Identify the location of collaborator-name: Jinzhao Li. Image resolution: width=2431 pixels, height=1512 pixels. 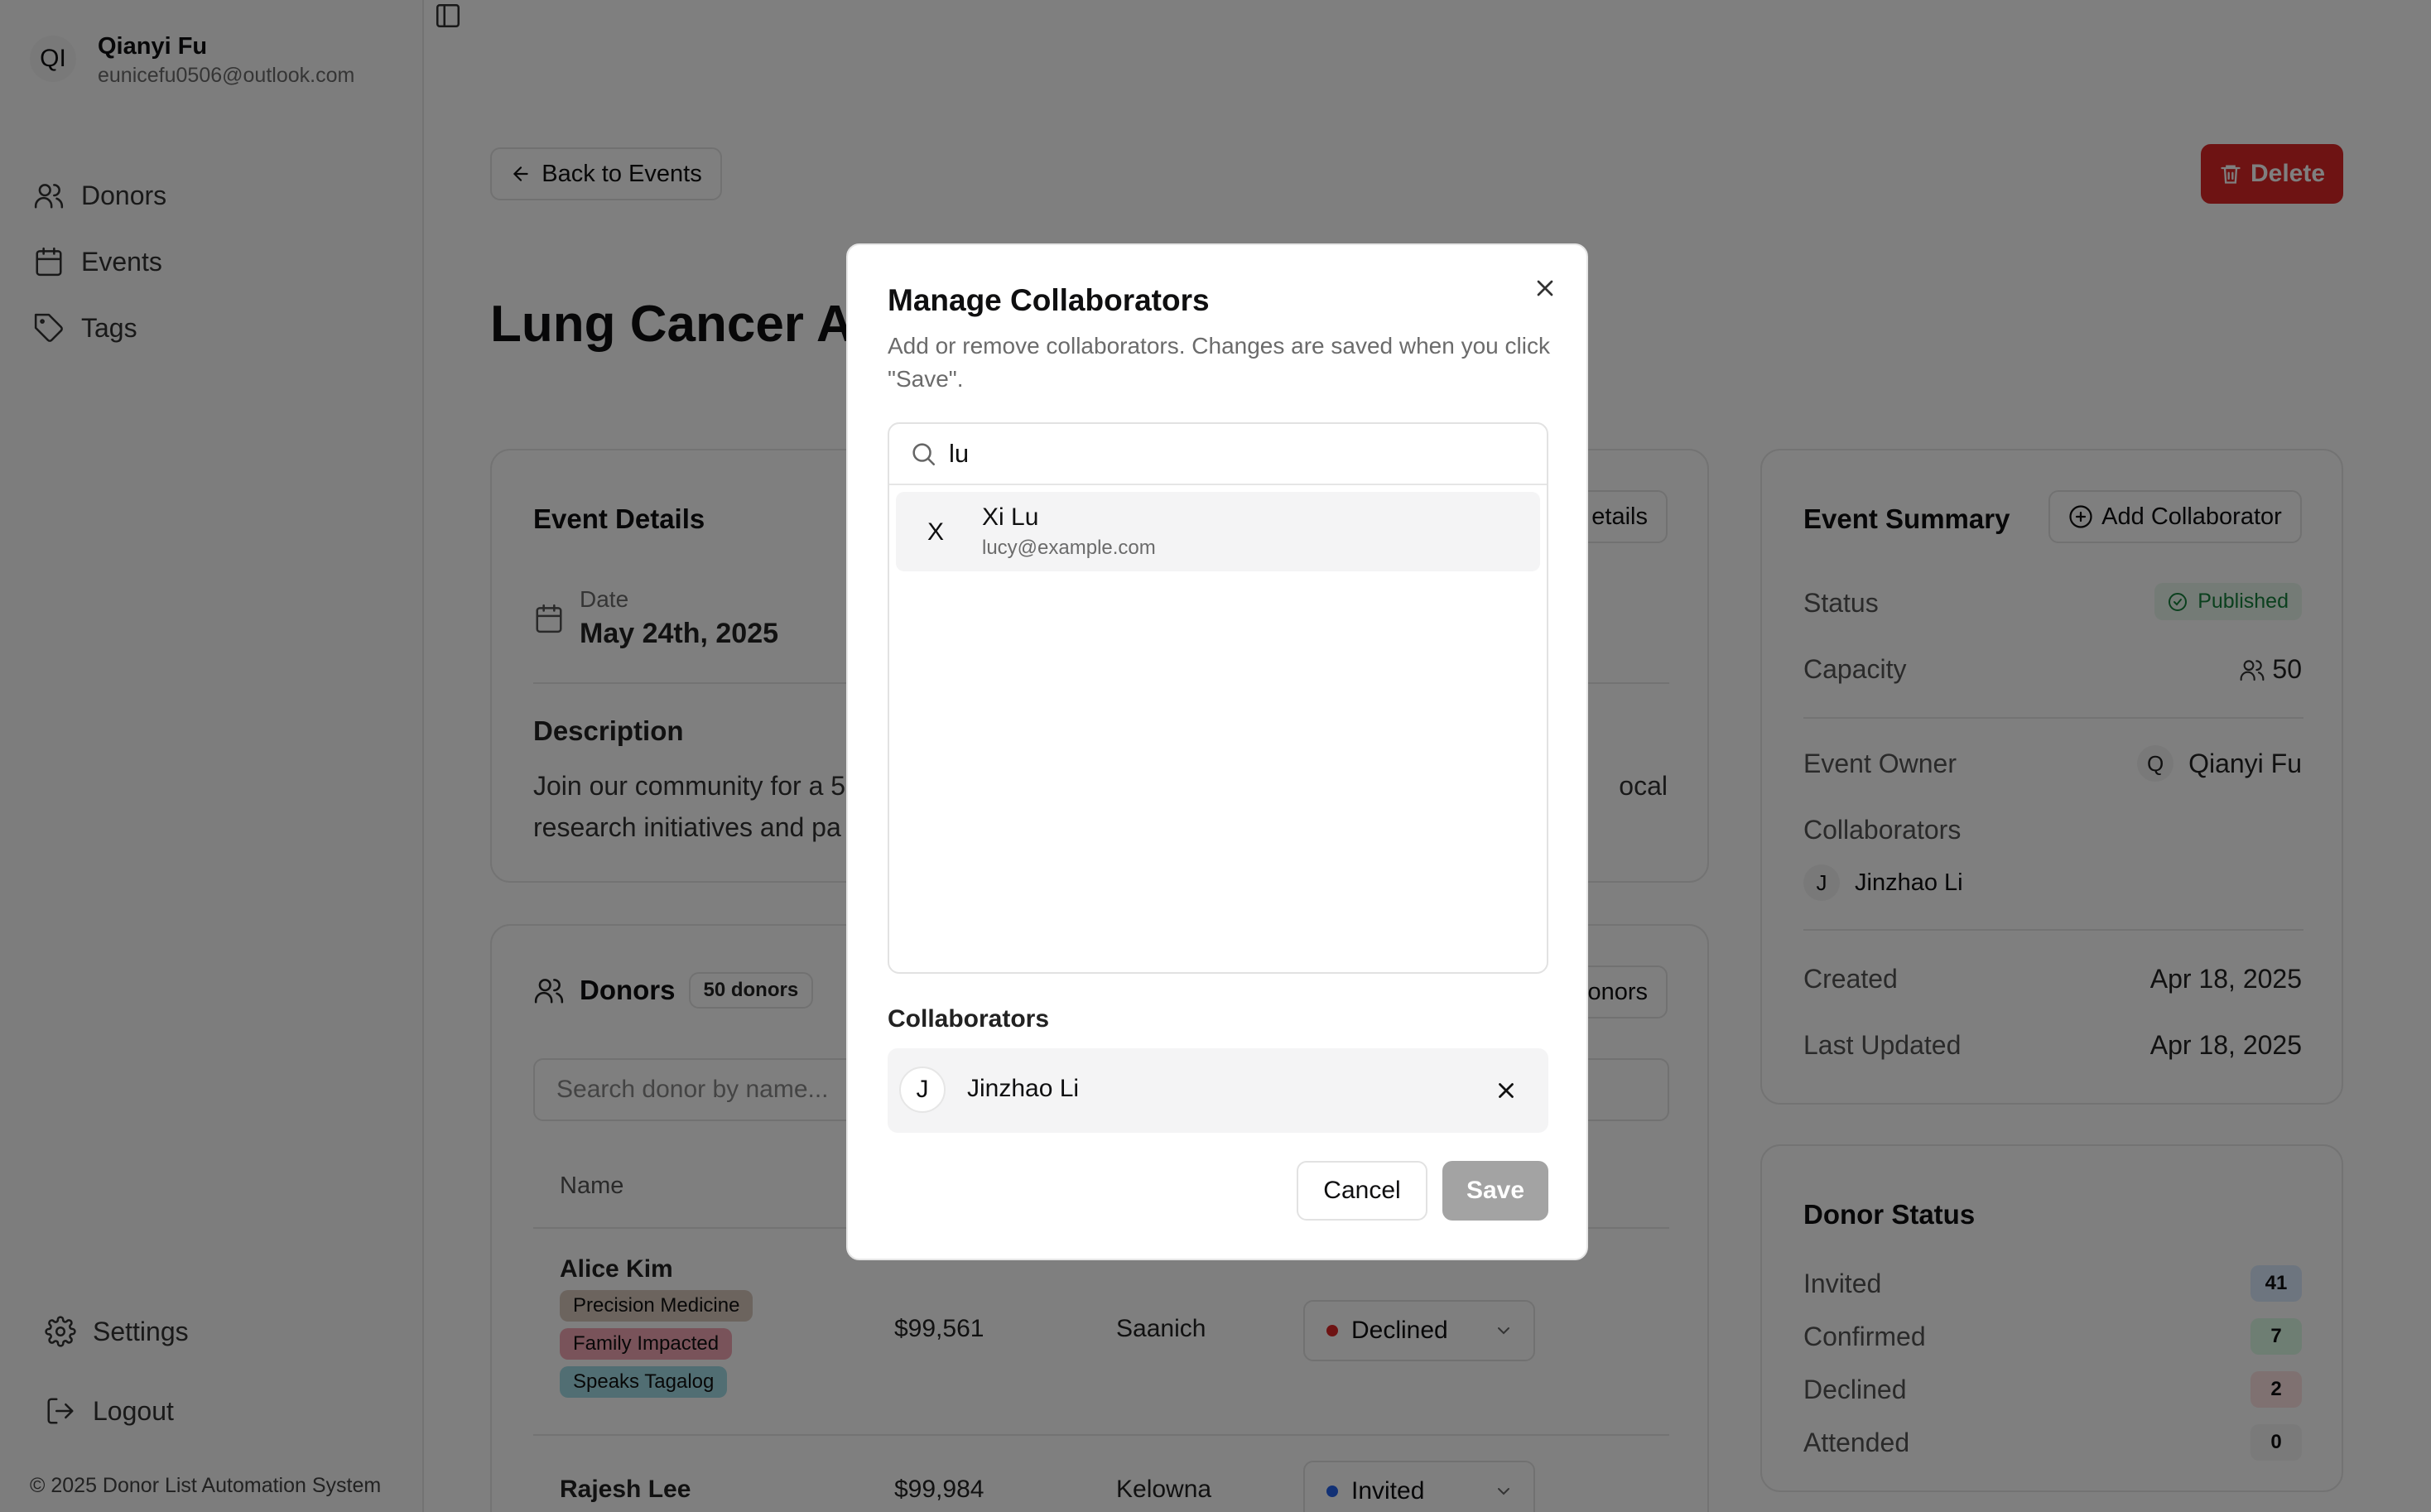
(1024, 1088).